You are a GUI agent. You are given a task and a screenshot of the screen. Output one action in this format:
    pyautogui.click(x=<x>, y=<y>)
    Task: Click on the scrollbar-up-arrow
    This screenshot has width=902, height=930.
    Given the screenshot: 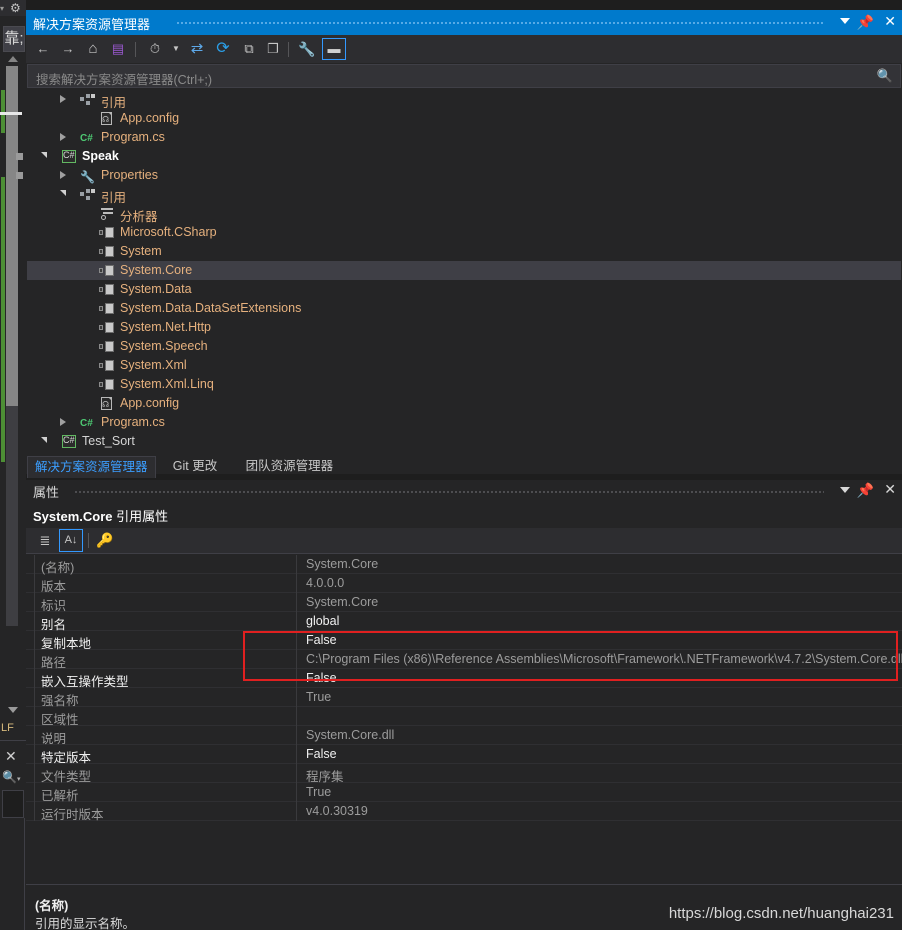 What is the action you would take?
    pyautogui.click(x=13, y=59)
    